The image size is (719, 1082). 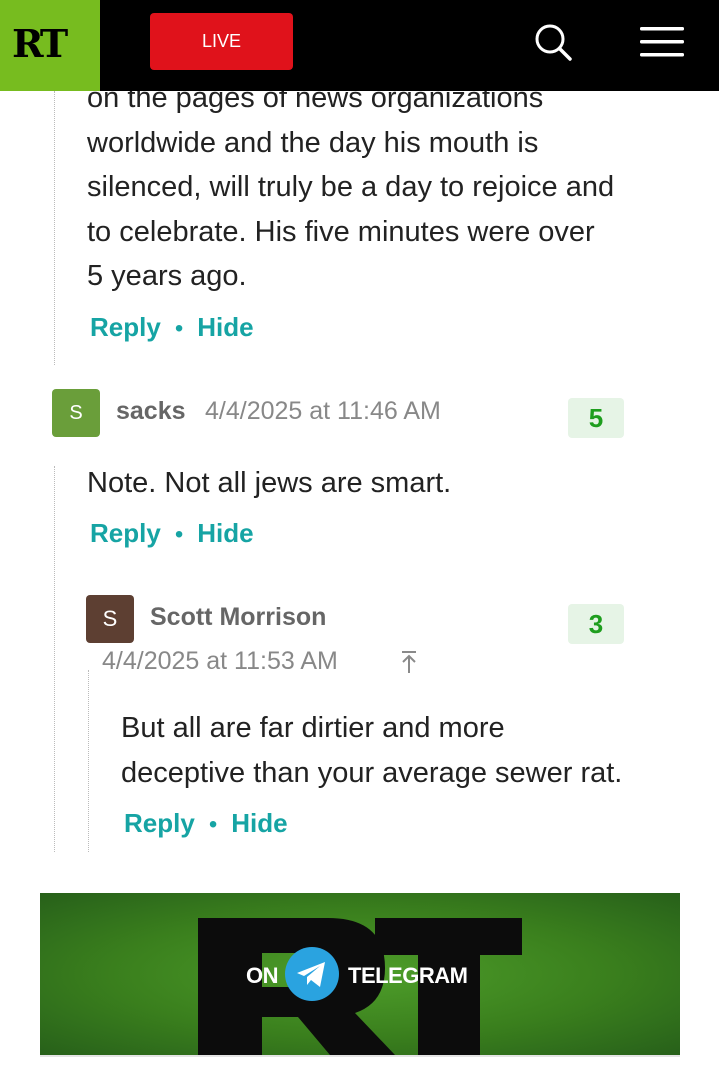 I want to click on comment-line: But all are far dirtier and more, so click(x=313, y=728).